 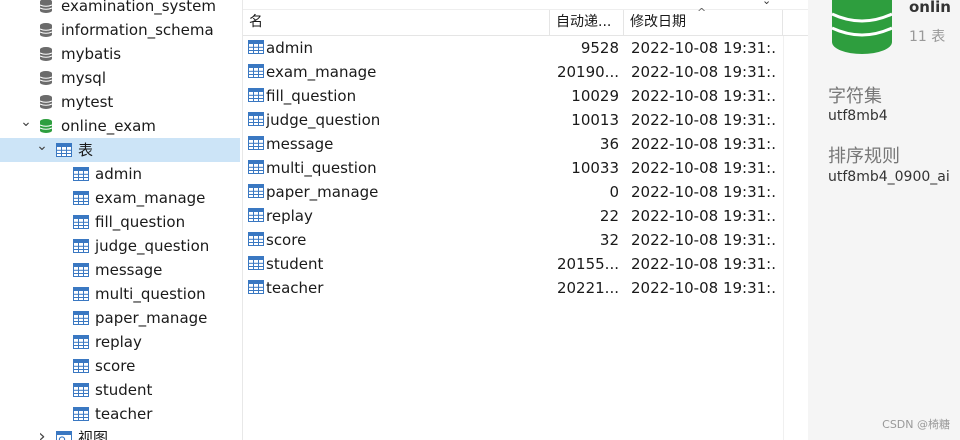 I want to click on tree-item-label: 视图, so click(x=93, y=434).